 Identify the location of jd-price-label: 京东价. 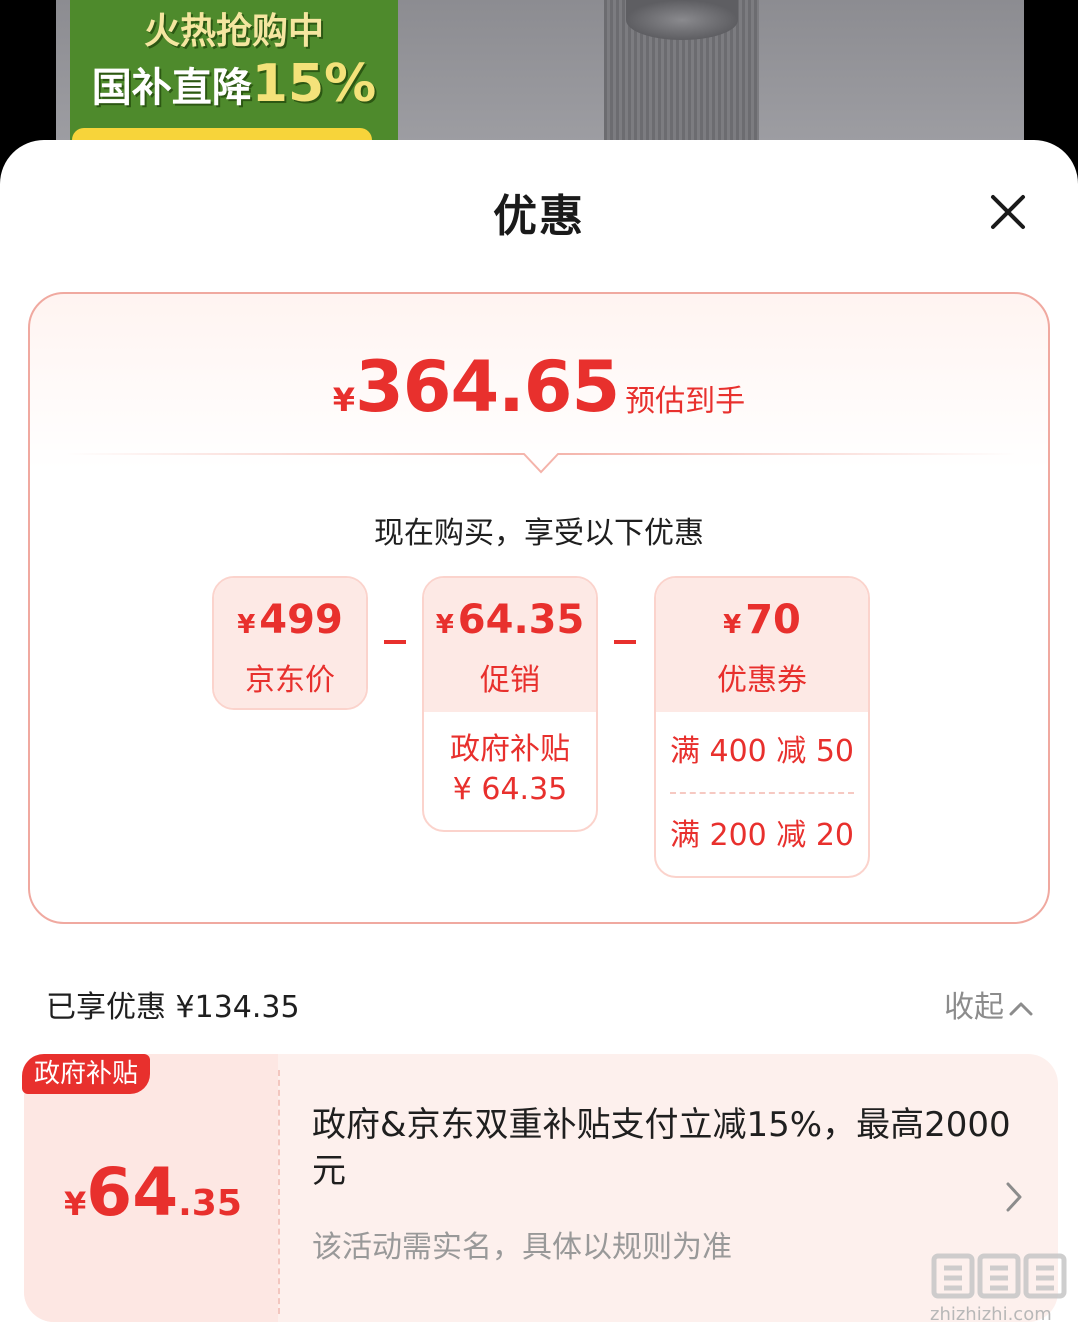
(290, 680).